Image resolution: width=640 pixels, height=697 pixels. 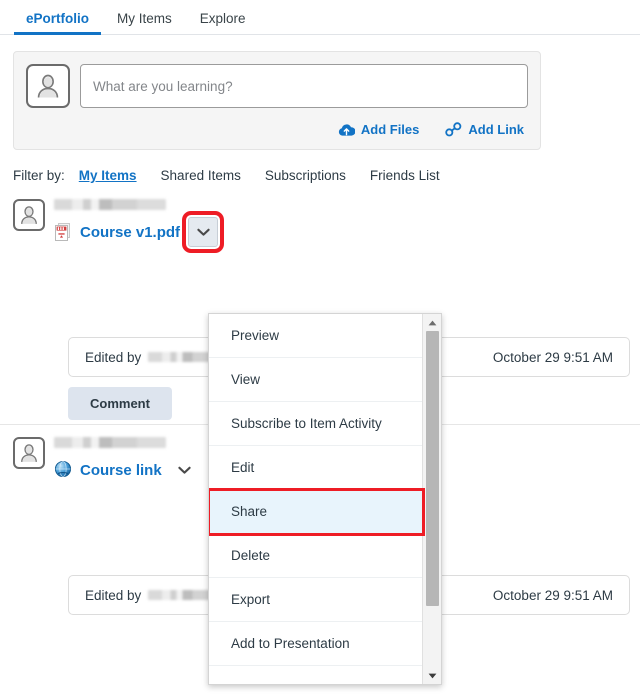 I want to click on item-header-text: Course v1.pdf, so click(x=347, y=225).